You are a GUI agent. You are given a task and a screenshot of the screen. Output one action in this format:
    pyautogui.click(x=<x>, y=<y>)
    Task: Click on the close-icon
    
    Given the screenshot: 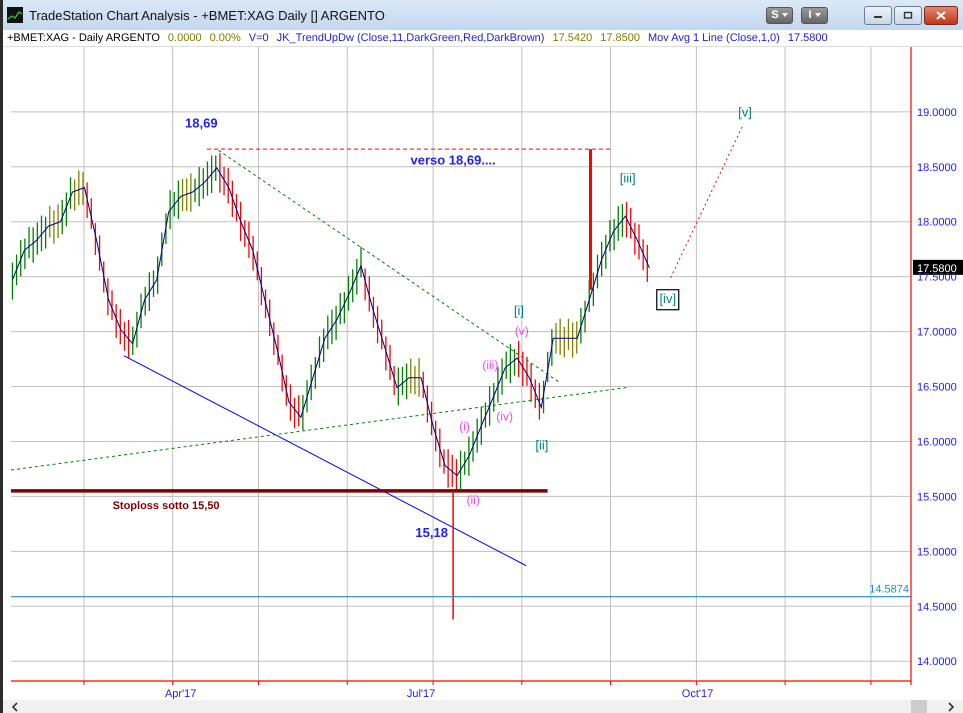 What is the action you would take?
    pyautogui.click(x=941, y=15)
    